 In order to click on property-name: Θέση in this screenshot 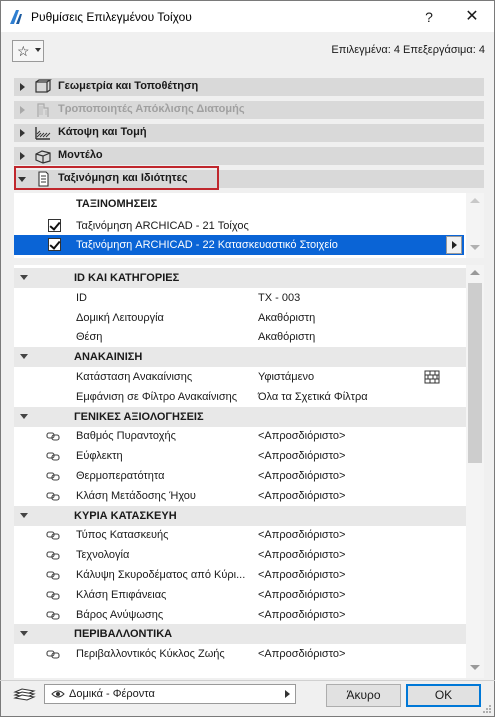, I will do `click(89, 337)`.